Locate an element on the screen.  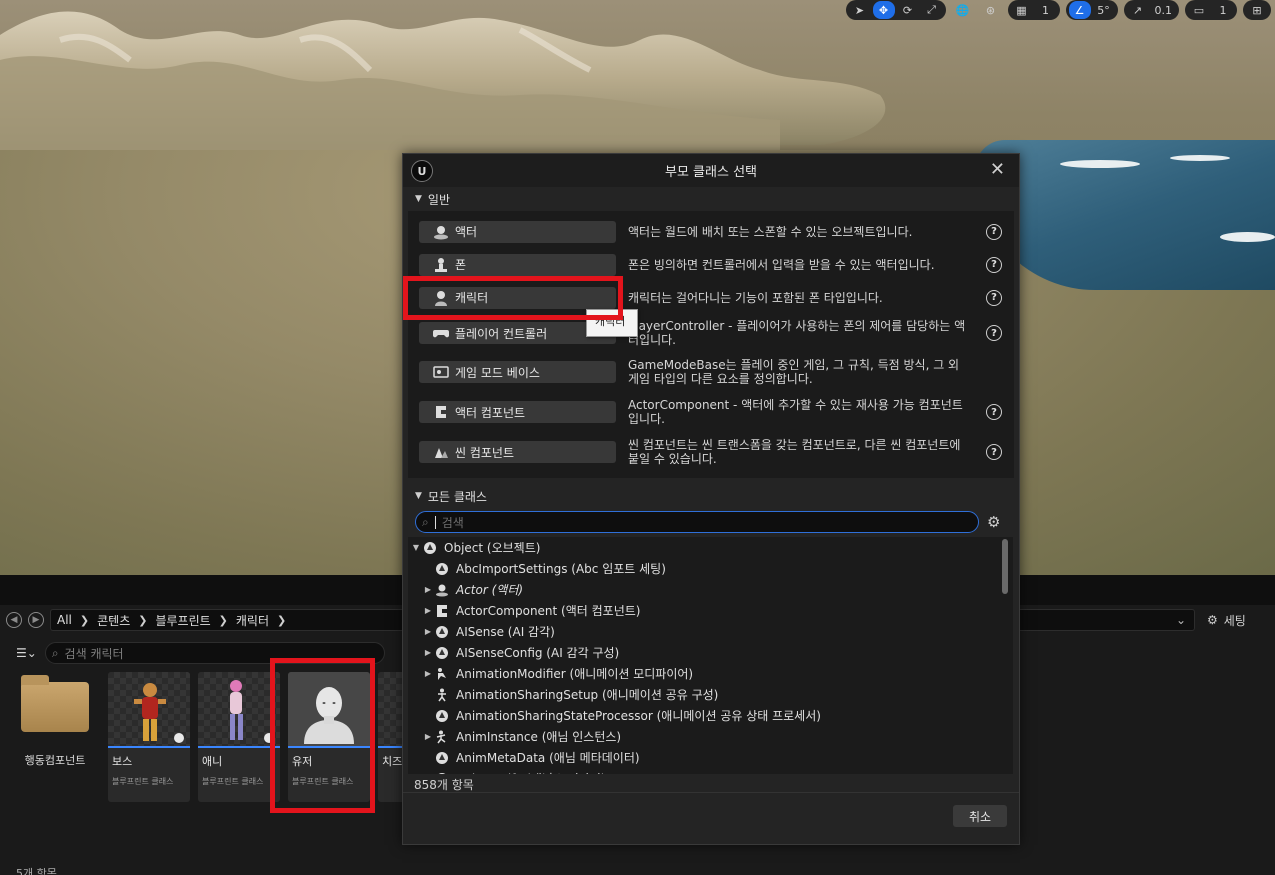
back-icon: ◀ is located at coordinates (14, 620).